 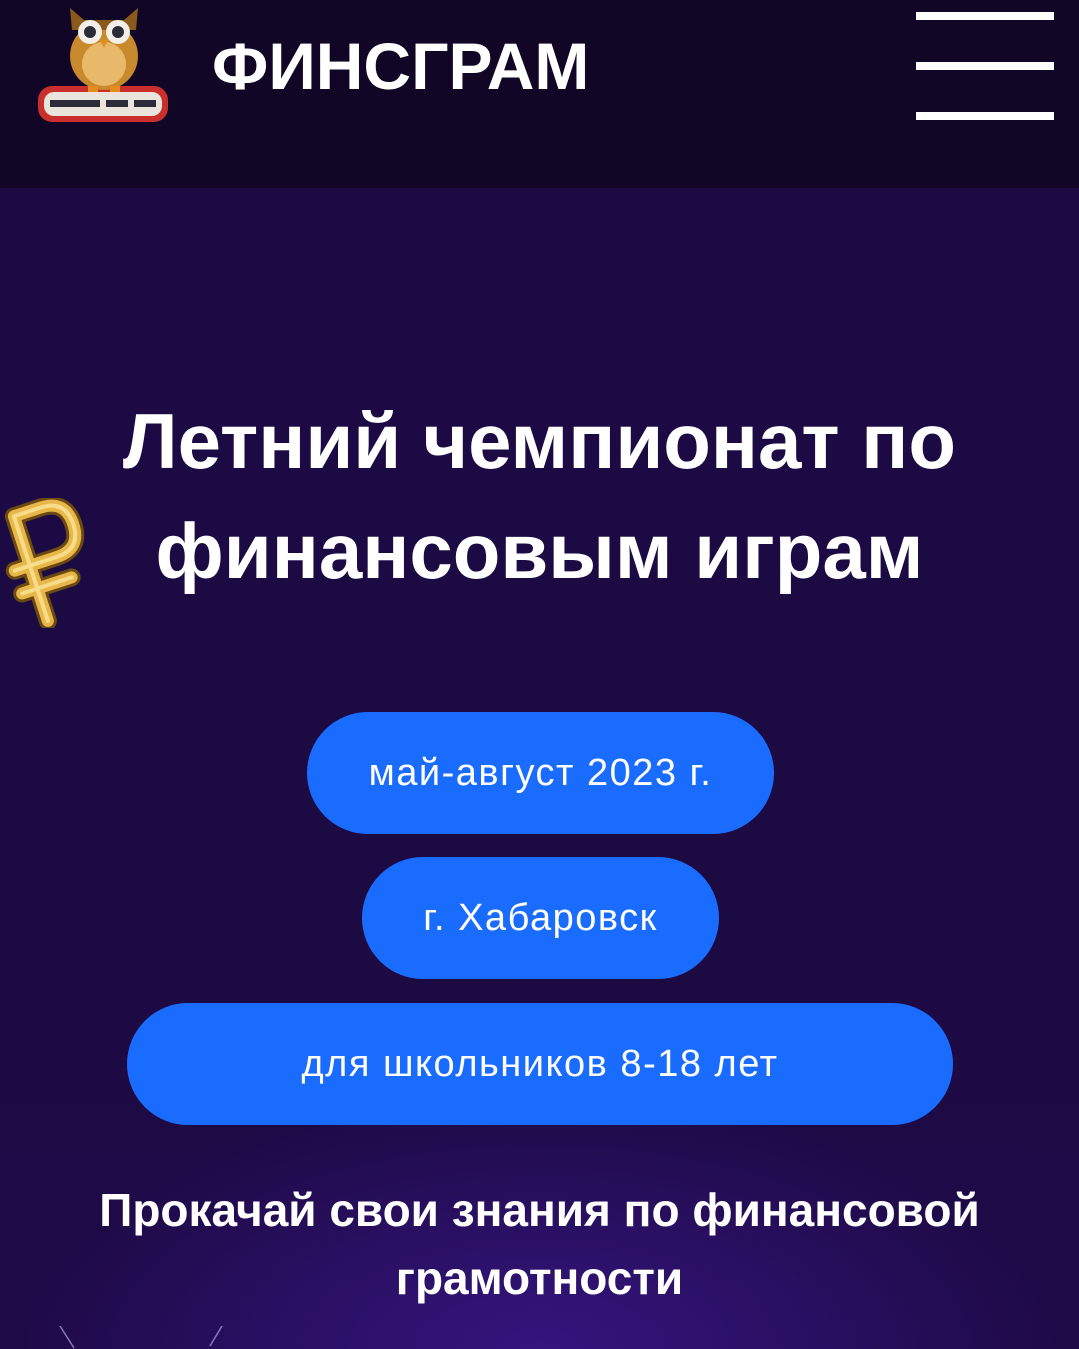 What do you see at coordinates (540, 918) in the screenshot?
I see `city-badge: г. Хабаровск` at bounding box center [540, 918].